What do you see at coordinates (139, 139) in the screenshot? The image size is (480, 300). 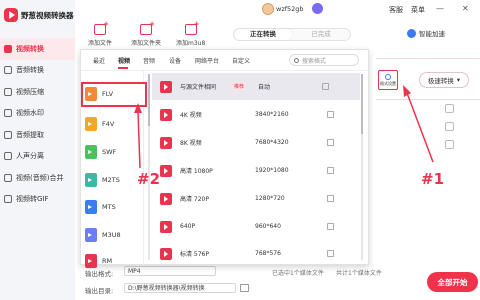 I see `annotation-arrow-two-line` at bounding box center [139, 139].